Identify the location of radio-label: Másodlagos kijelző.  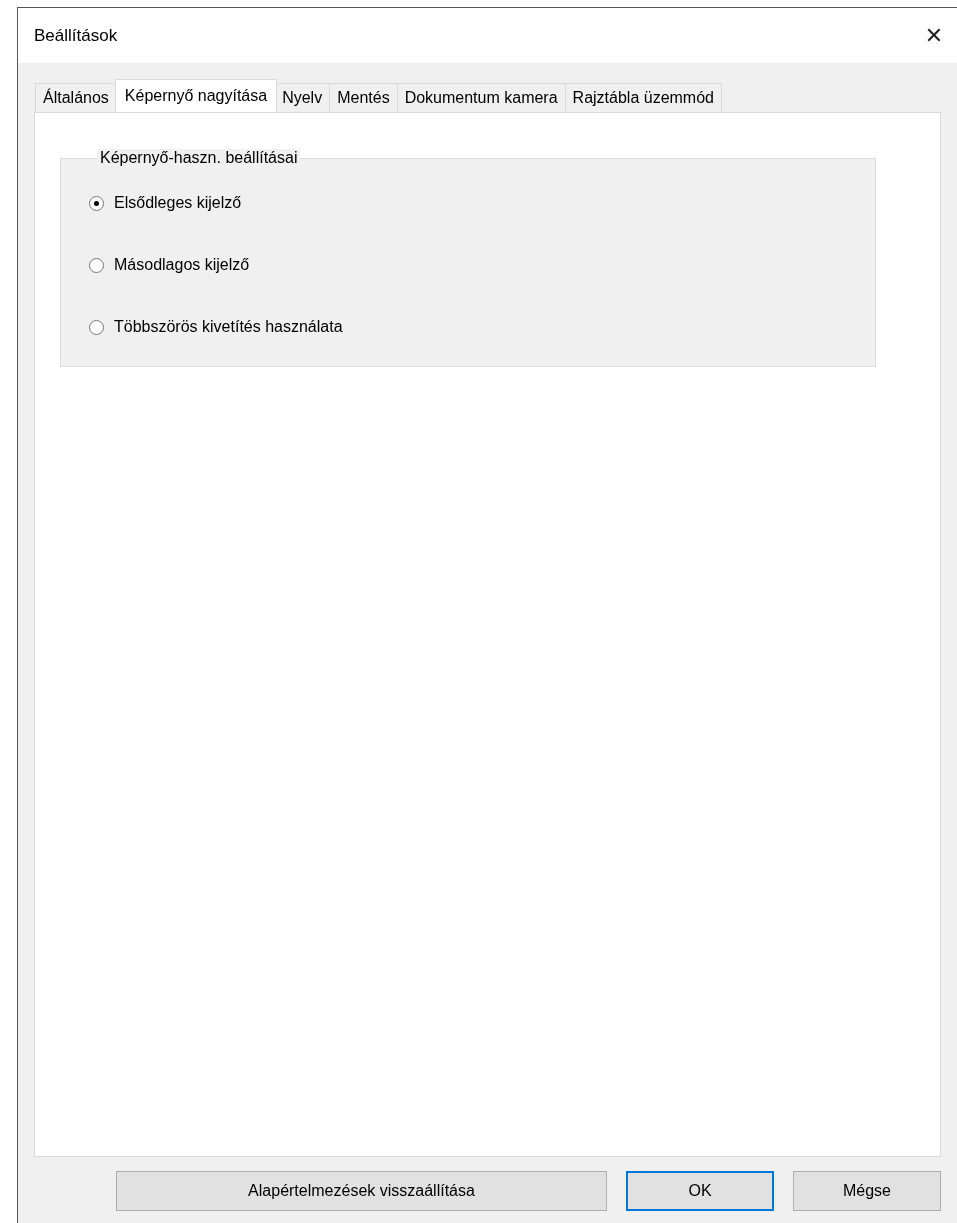
(182, 265).